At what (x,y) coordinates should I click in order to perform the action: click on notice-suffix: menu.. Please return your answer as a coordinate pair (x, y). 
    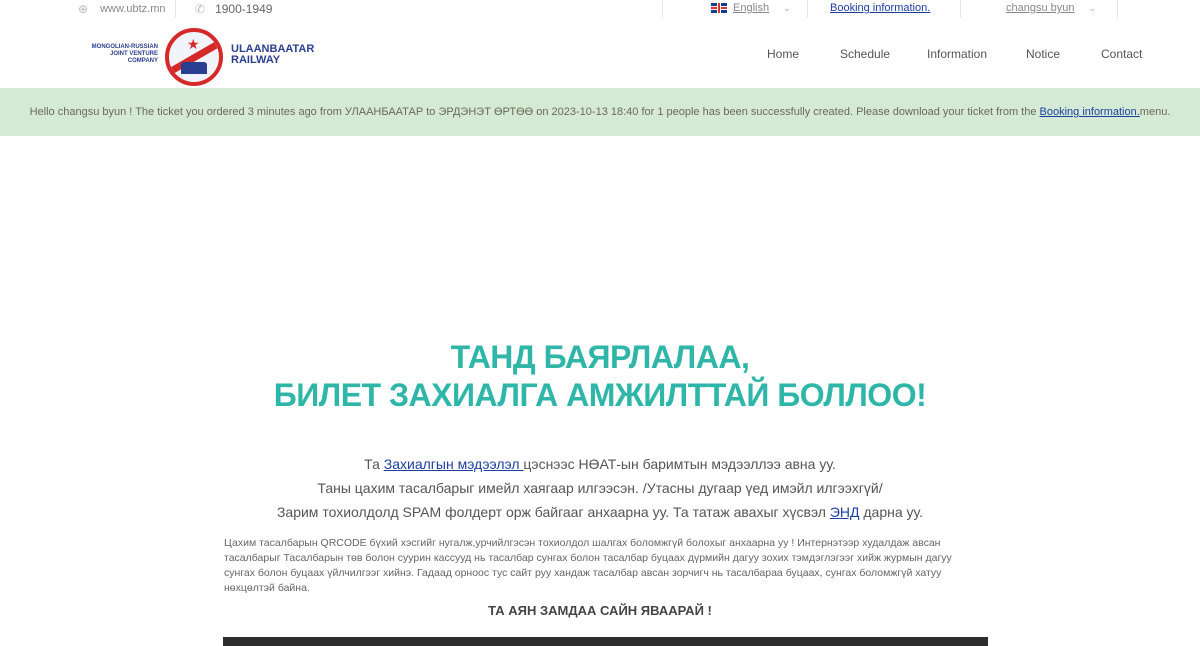
    Looking at the image, I should click on (1155, 112).